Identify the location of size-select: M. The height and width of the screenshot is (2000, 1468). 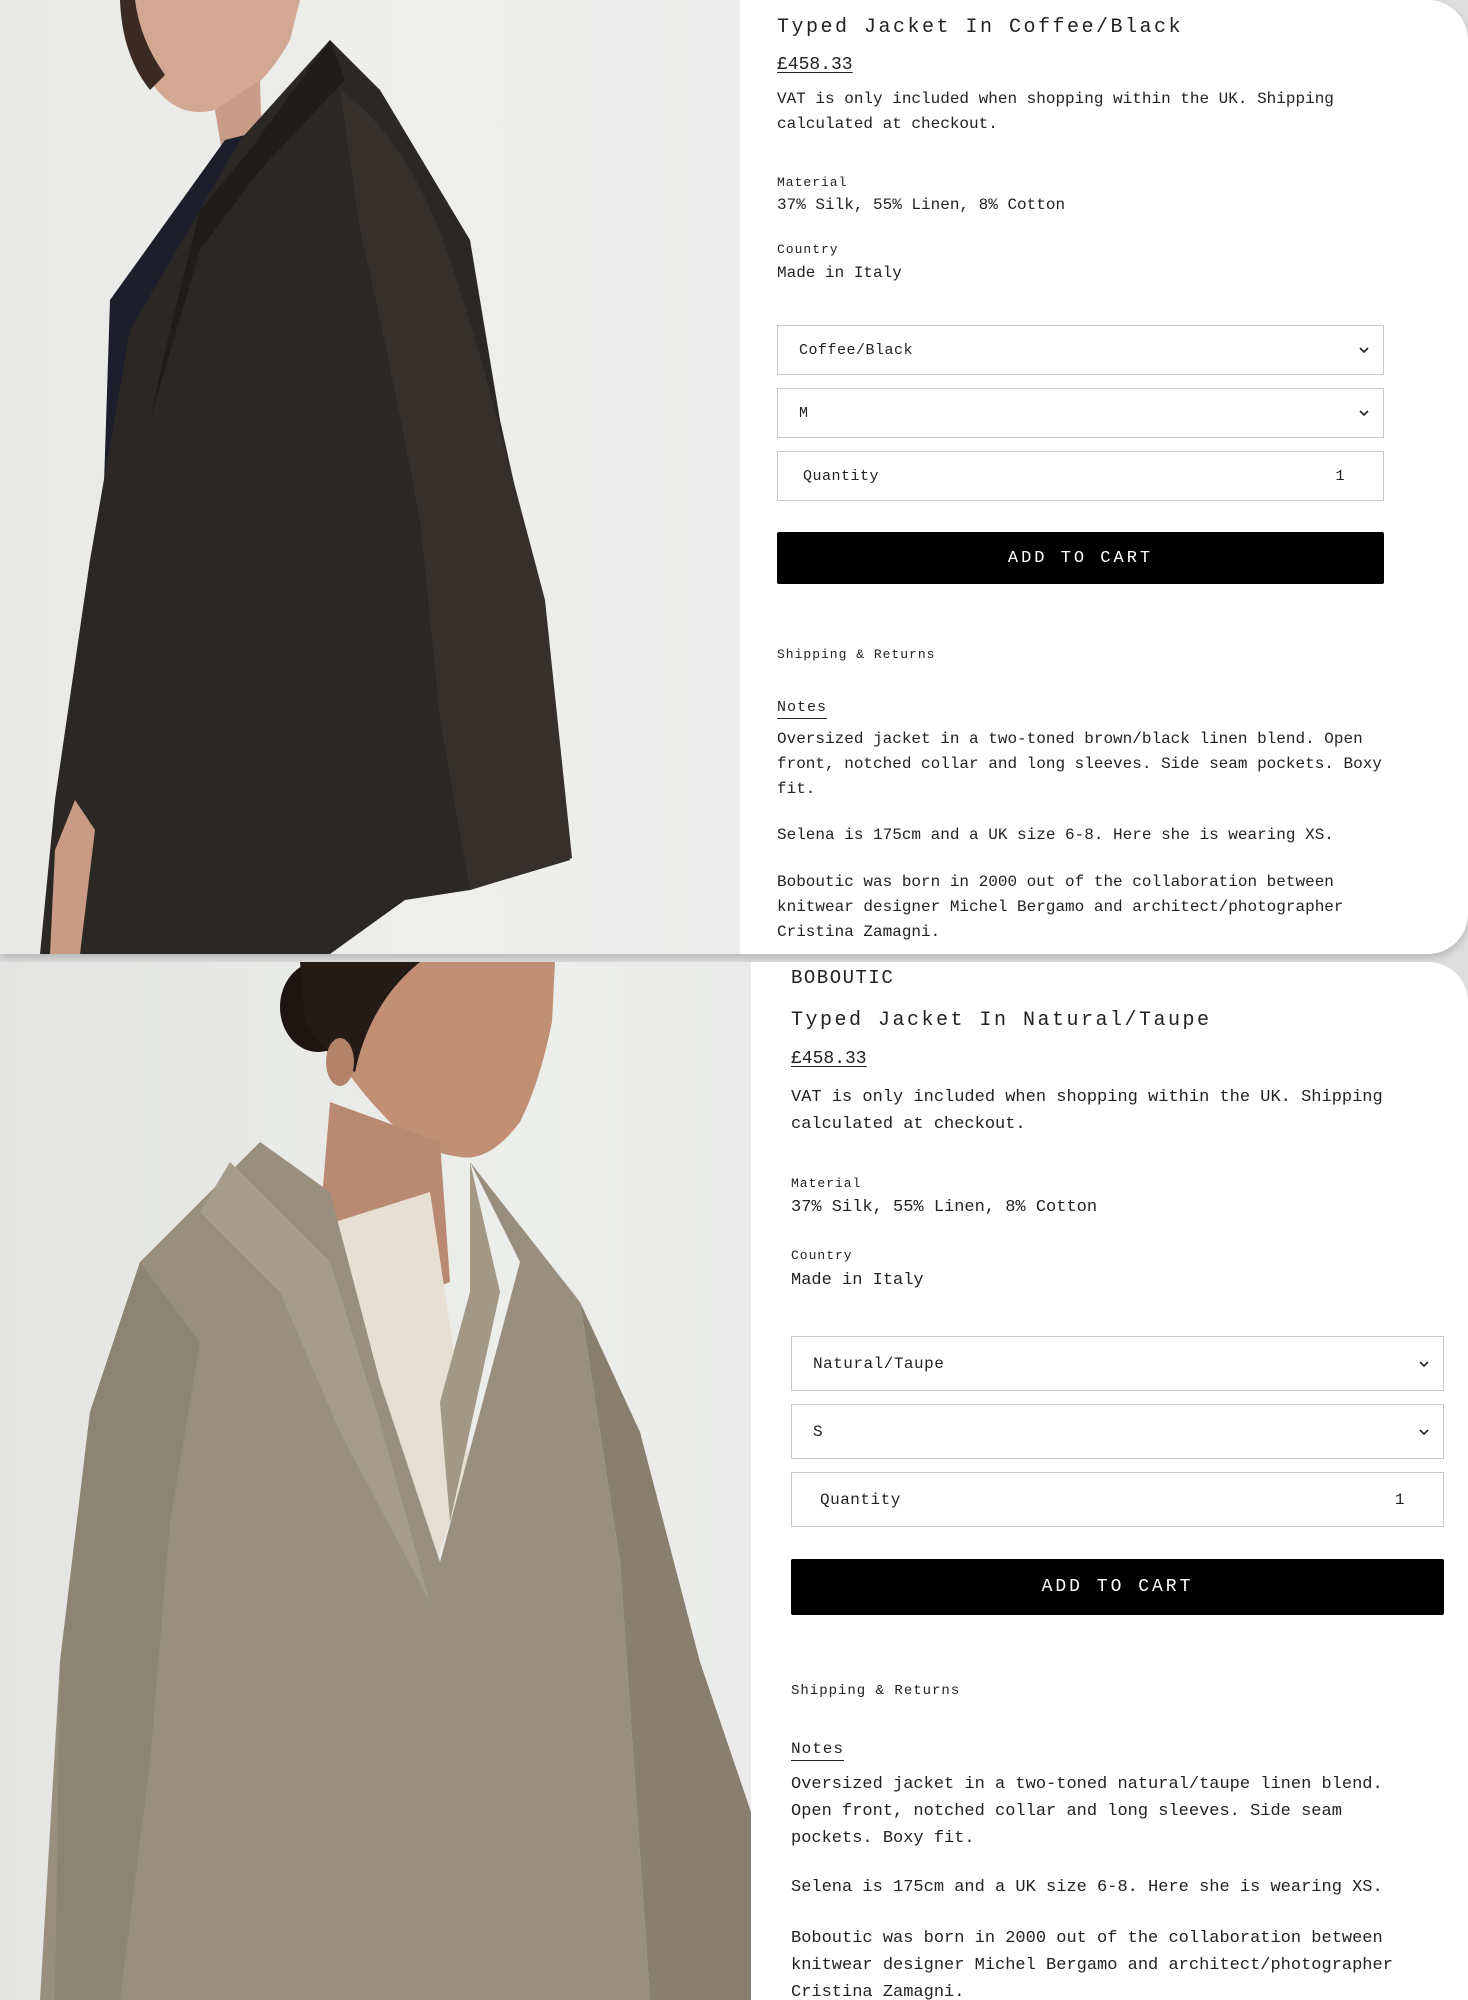
(1080, 413).